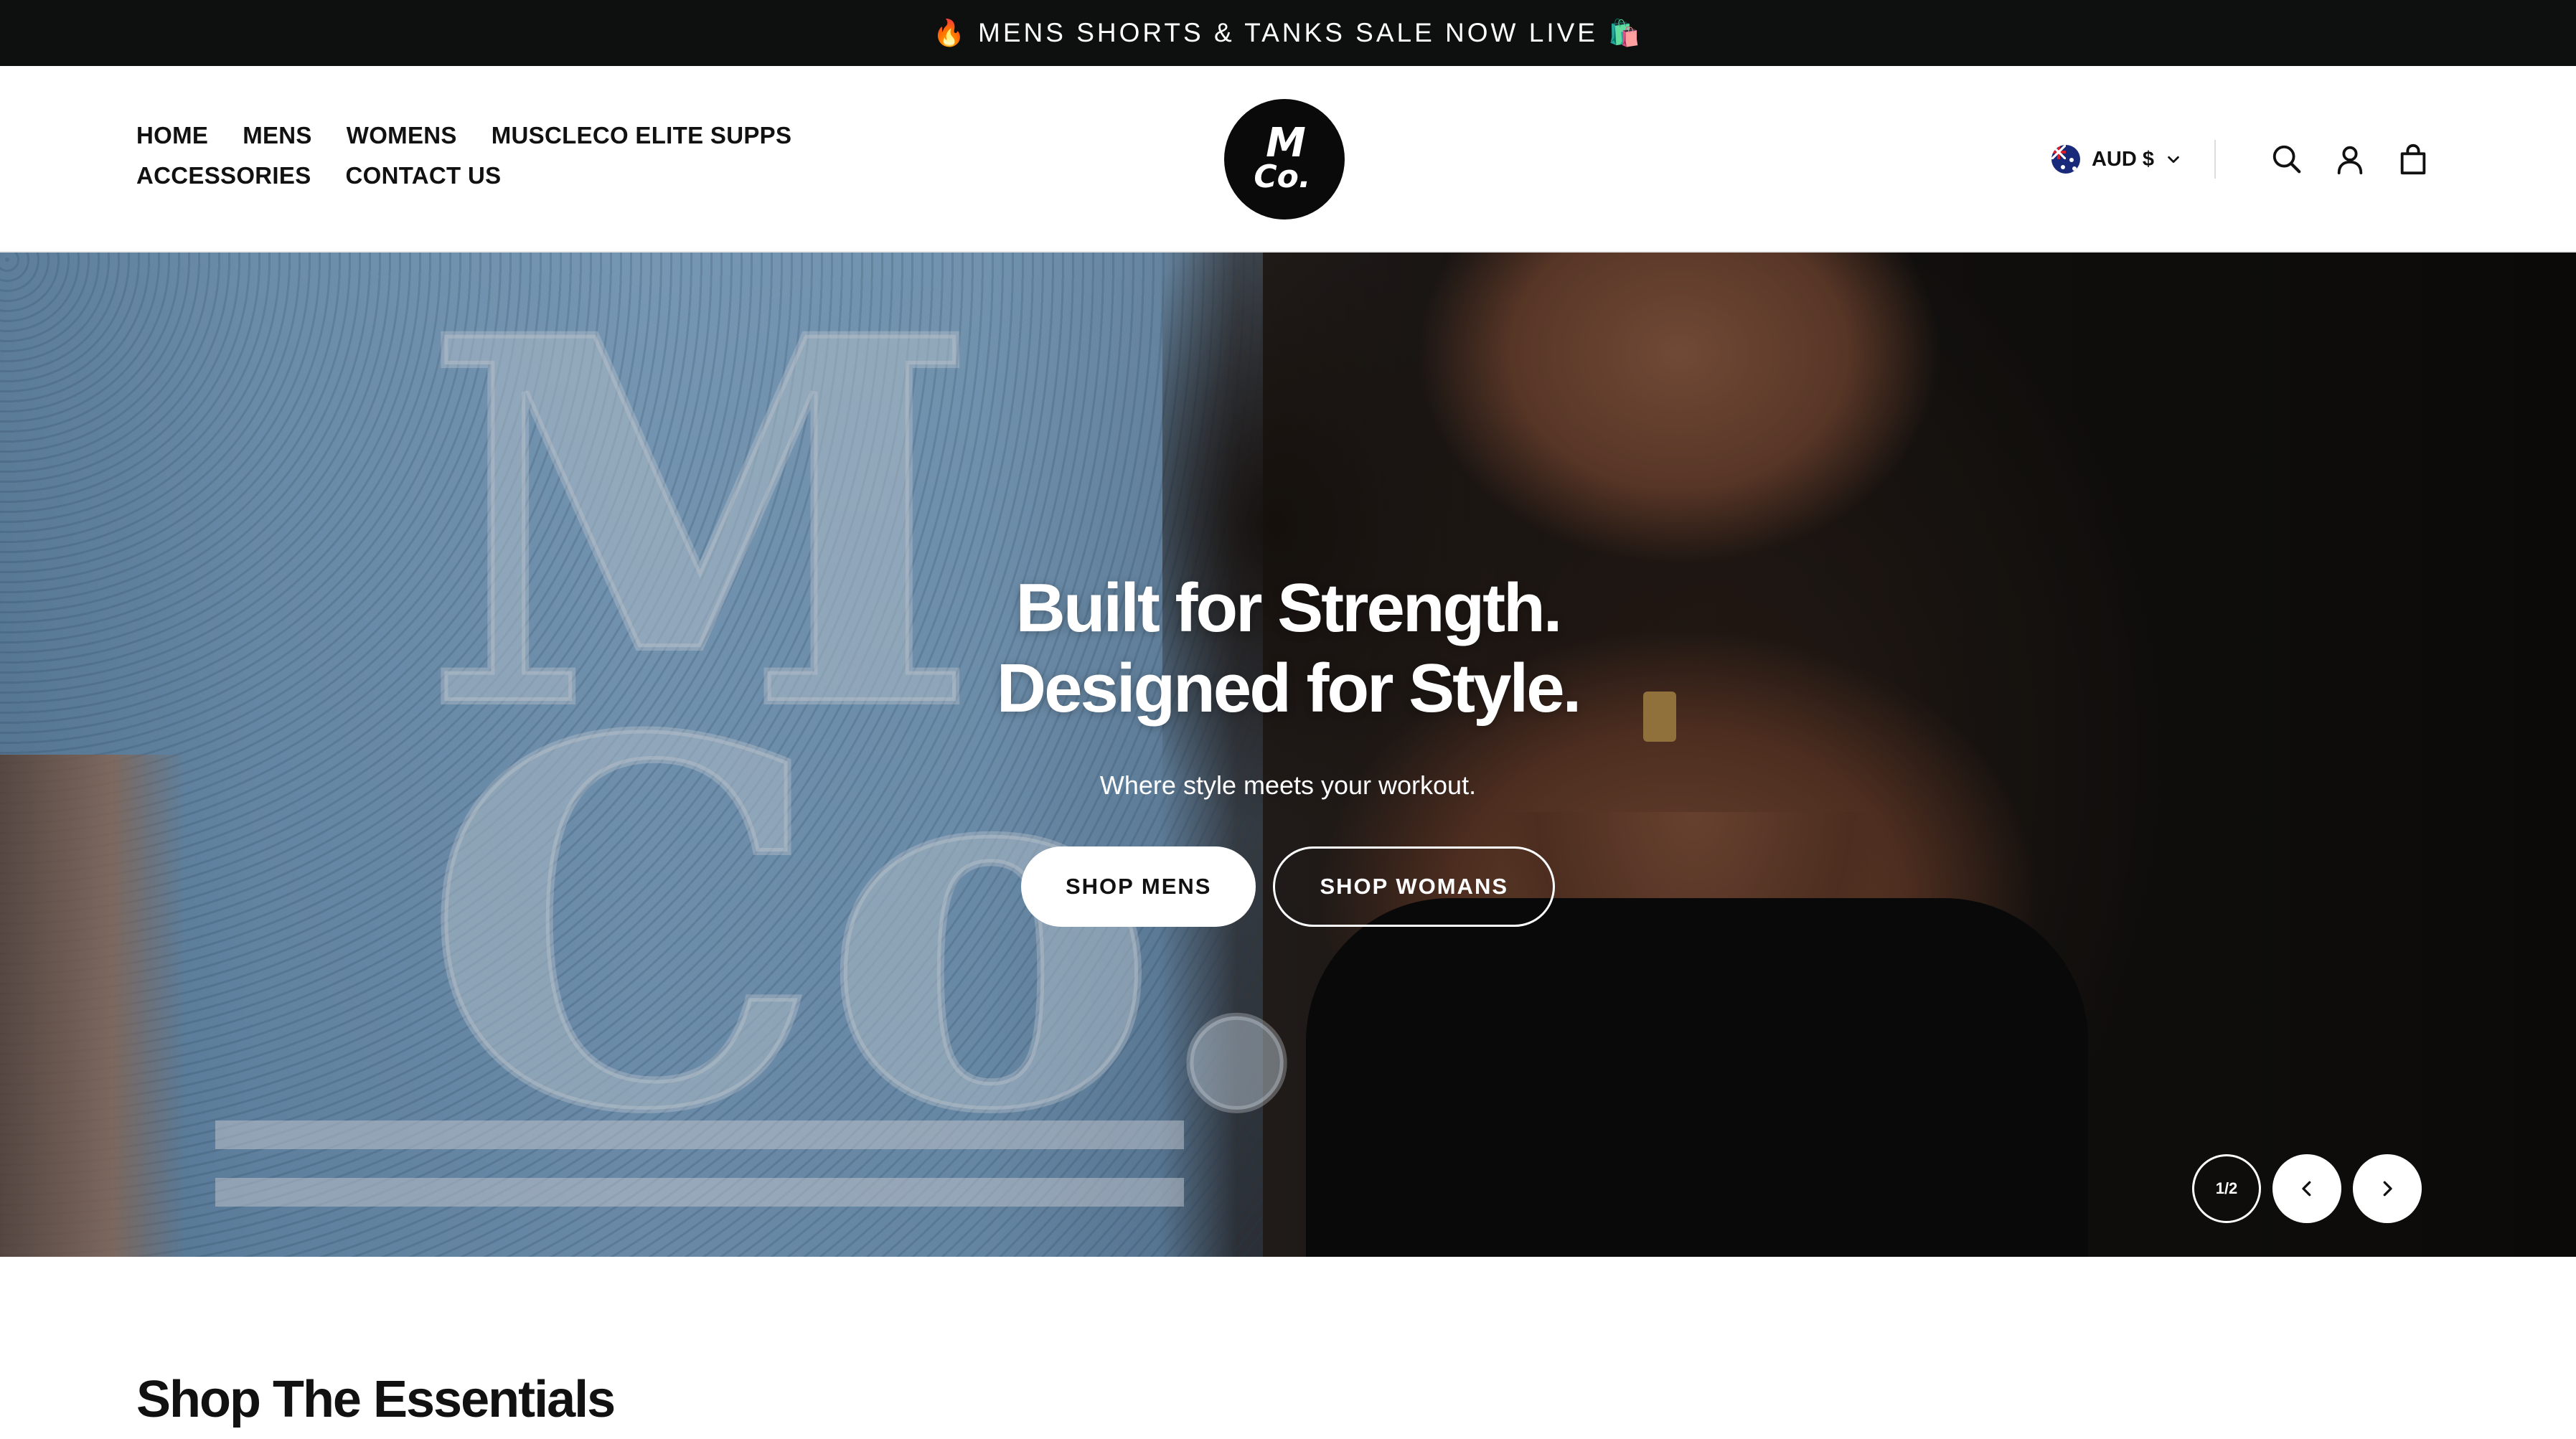 The width and height of the screenshot is (2576, 1439). I want to click on account-icon, so click(2350, 160).